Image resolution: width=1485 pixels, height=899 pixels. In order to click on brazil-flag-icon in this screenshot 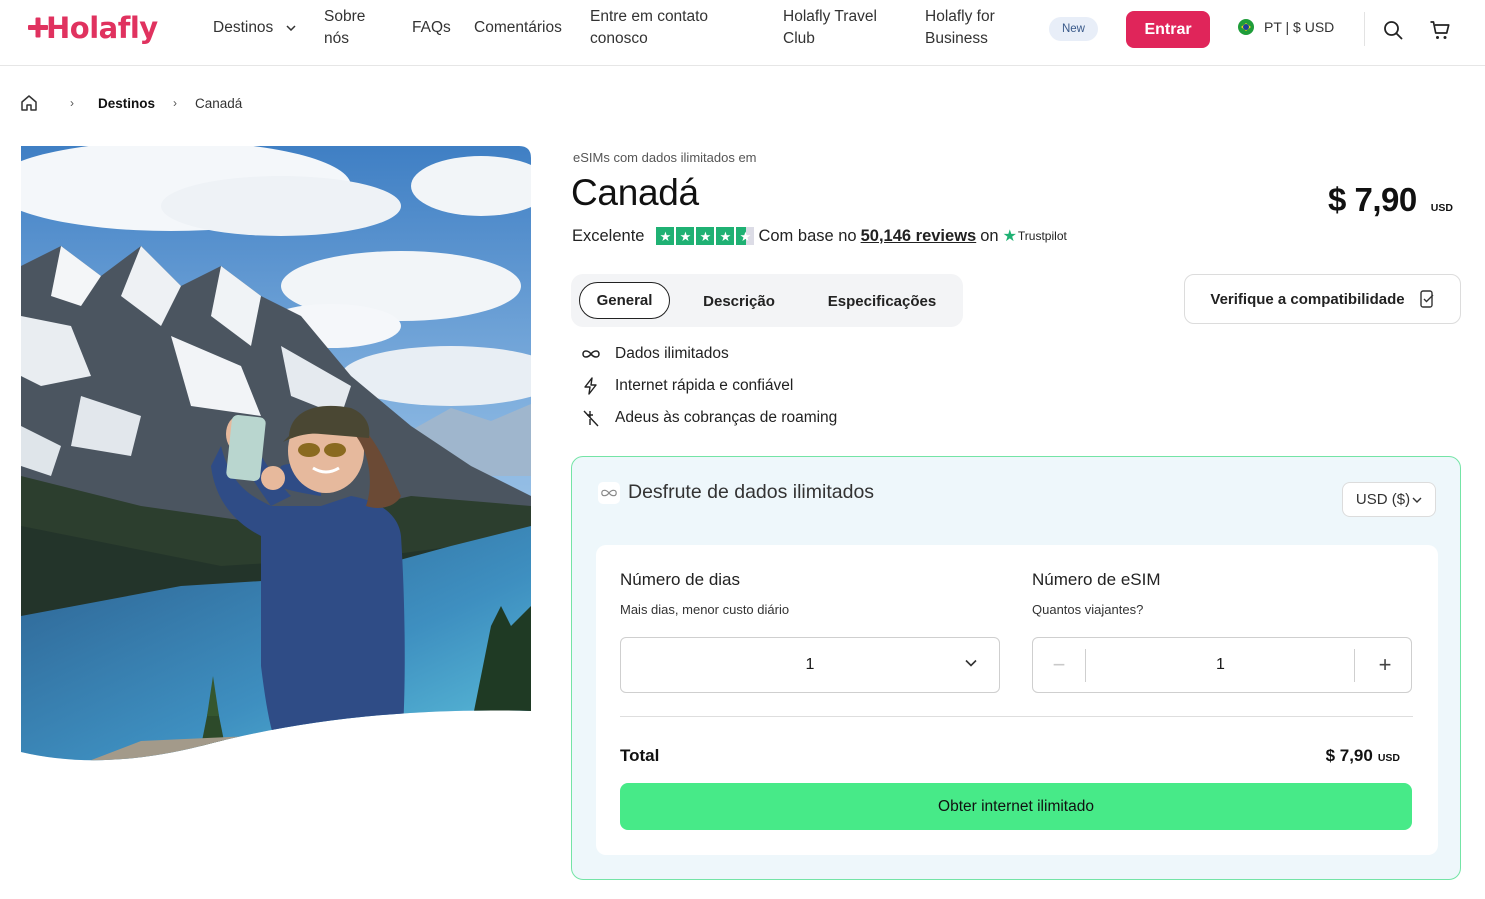, I will do `click(1246, 27)`.